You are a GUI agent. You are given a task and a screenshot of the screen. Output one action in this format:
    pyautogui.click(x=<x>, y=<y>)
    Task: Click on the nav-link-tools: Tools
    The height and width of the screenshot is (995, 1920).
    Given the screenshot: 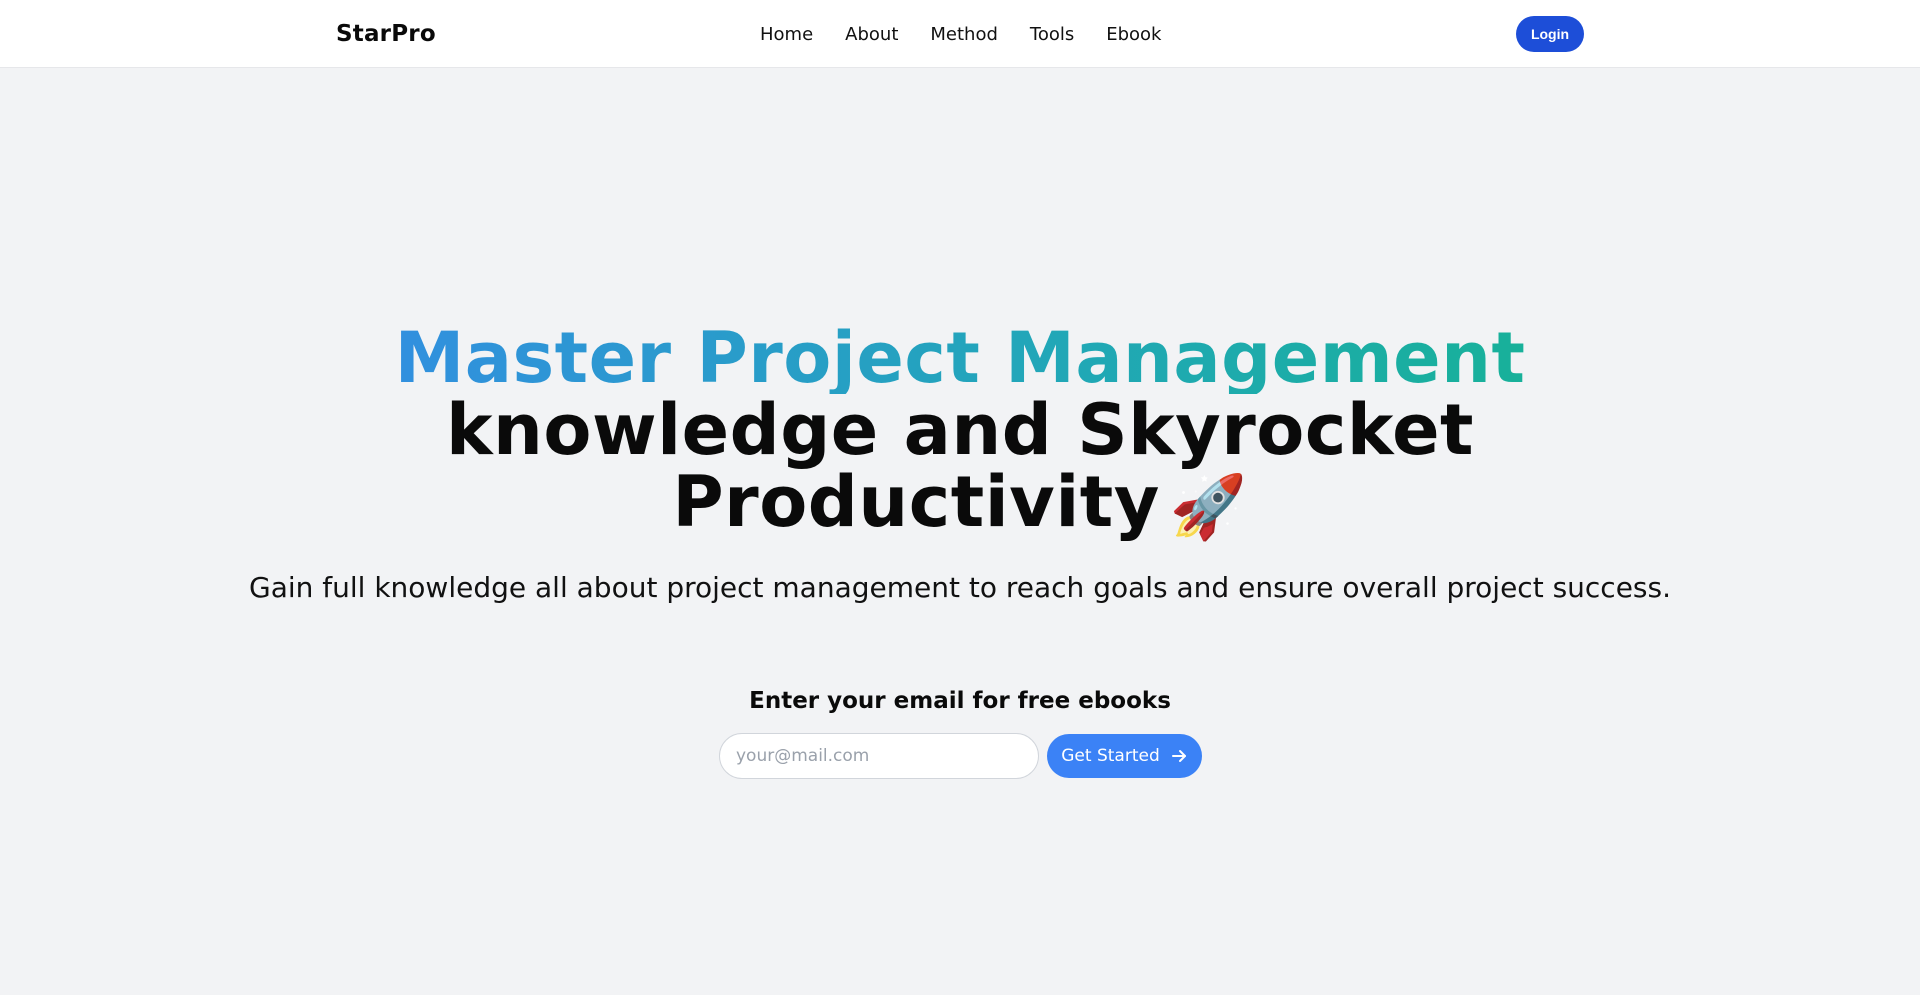 What is the action you would take?
    pyautogui.click(x=1052, y=34)
    